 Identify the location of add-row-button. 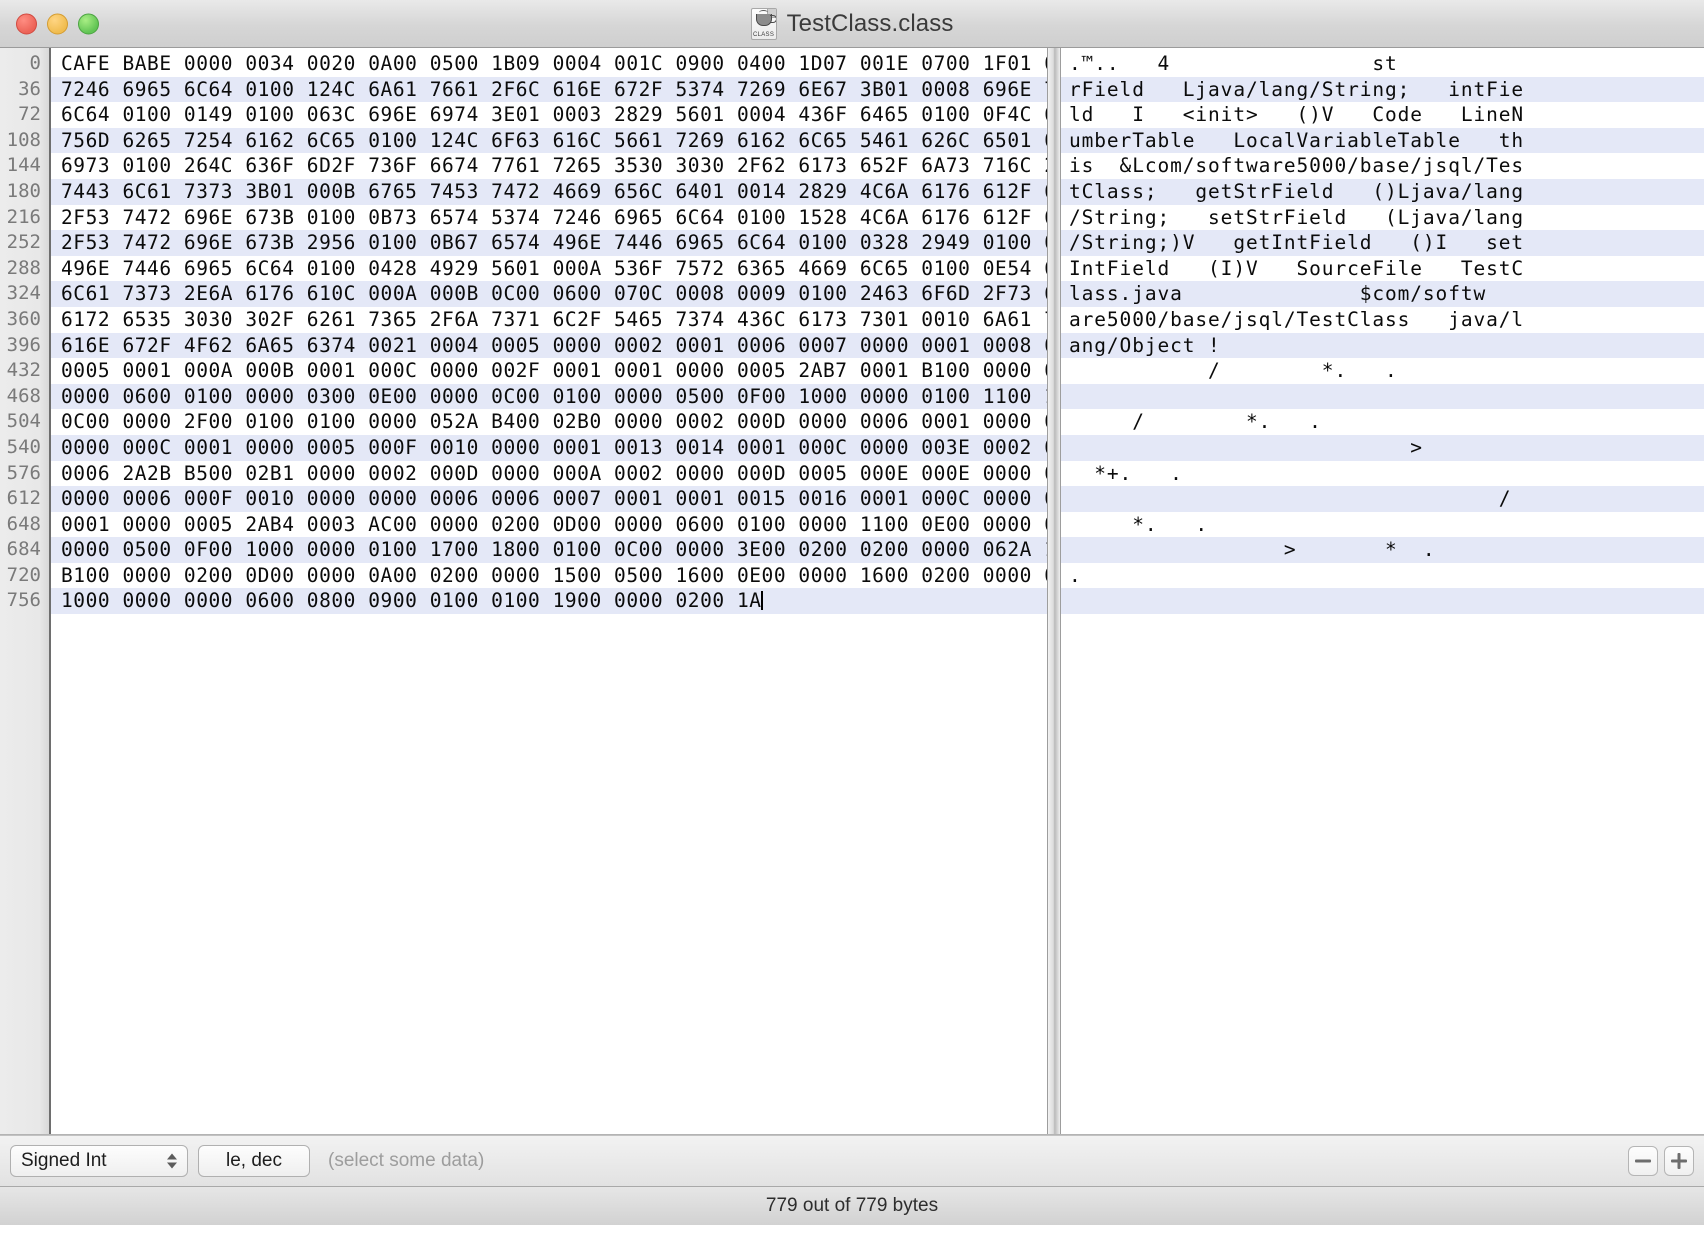
(1679, 1161).